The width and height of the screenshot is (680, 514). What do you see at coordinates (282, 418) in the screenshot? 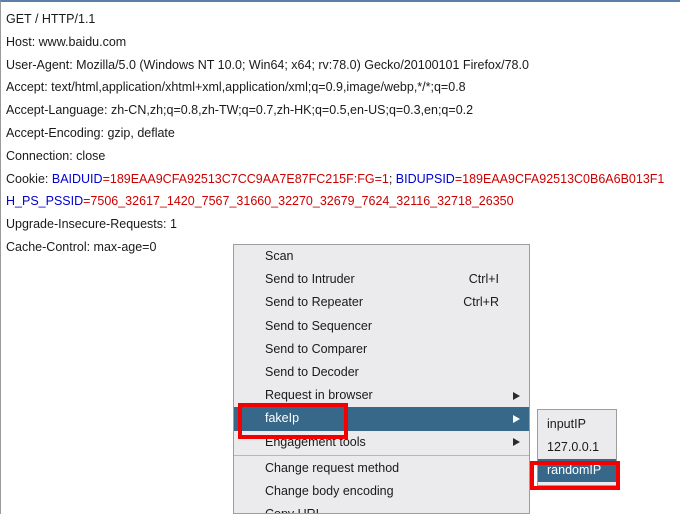
I see `menu-item-label: fakeIp` at bounding box center [282, 418].